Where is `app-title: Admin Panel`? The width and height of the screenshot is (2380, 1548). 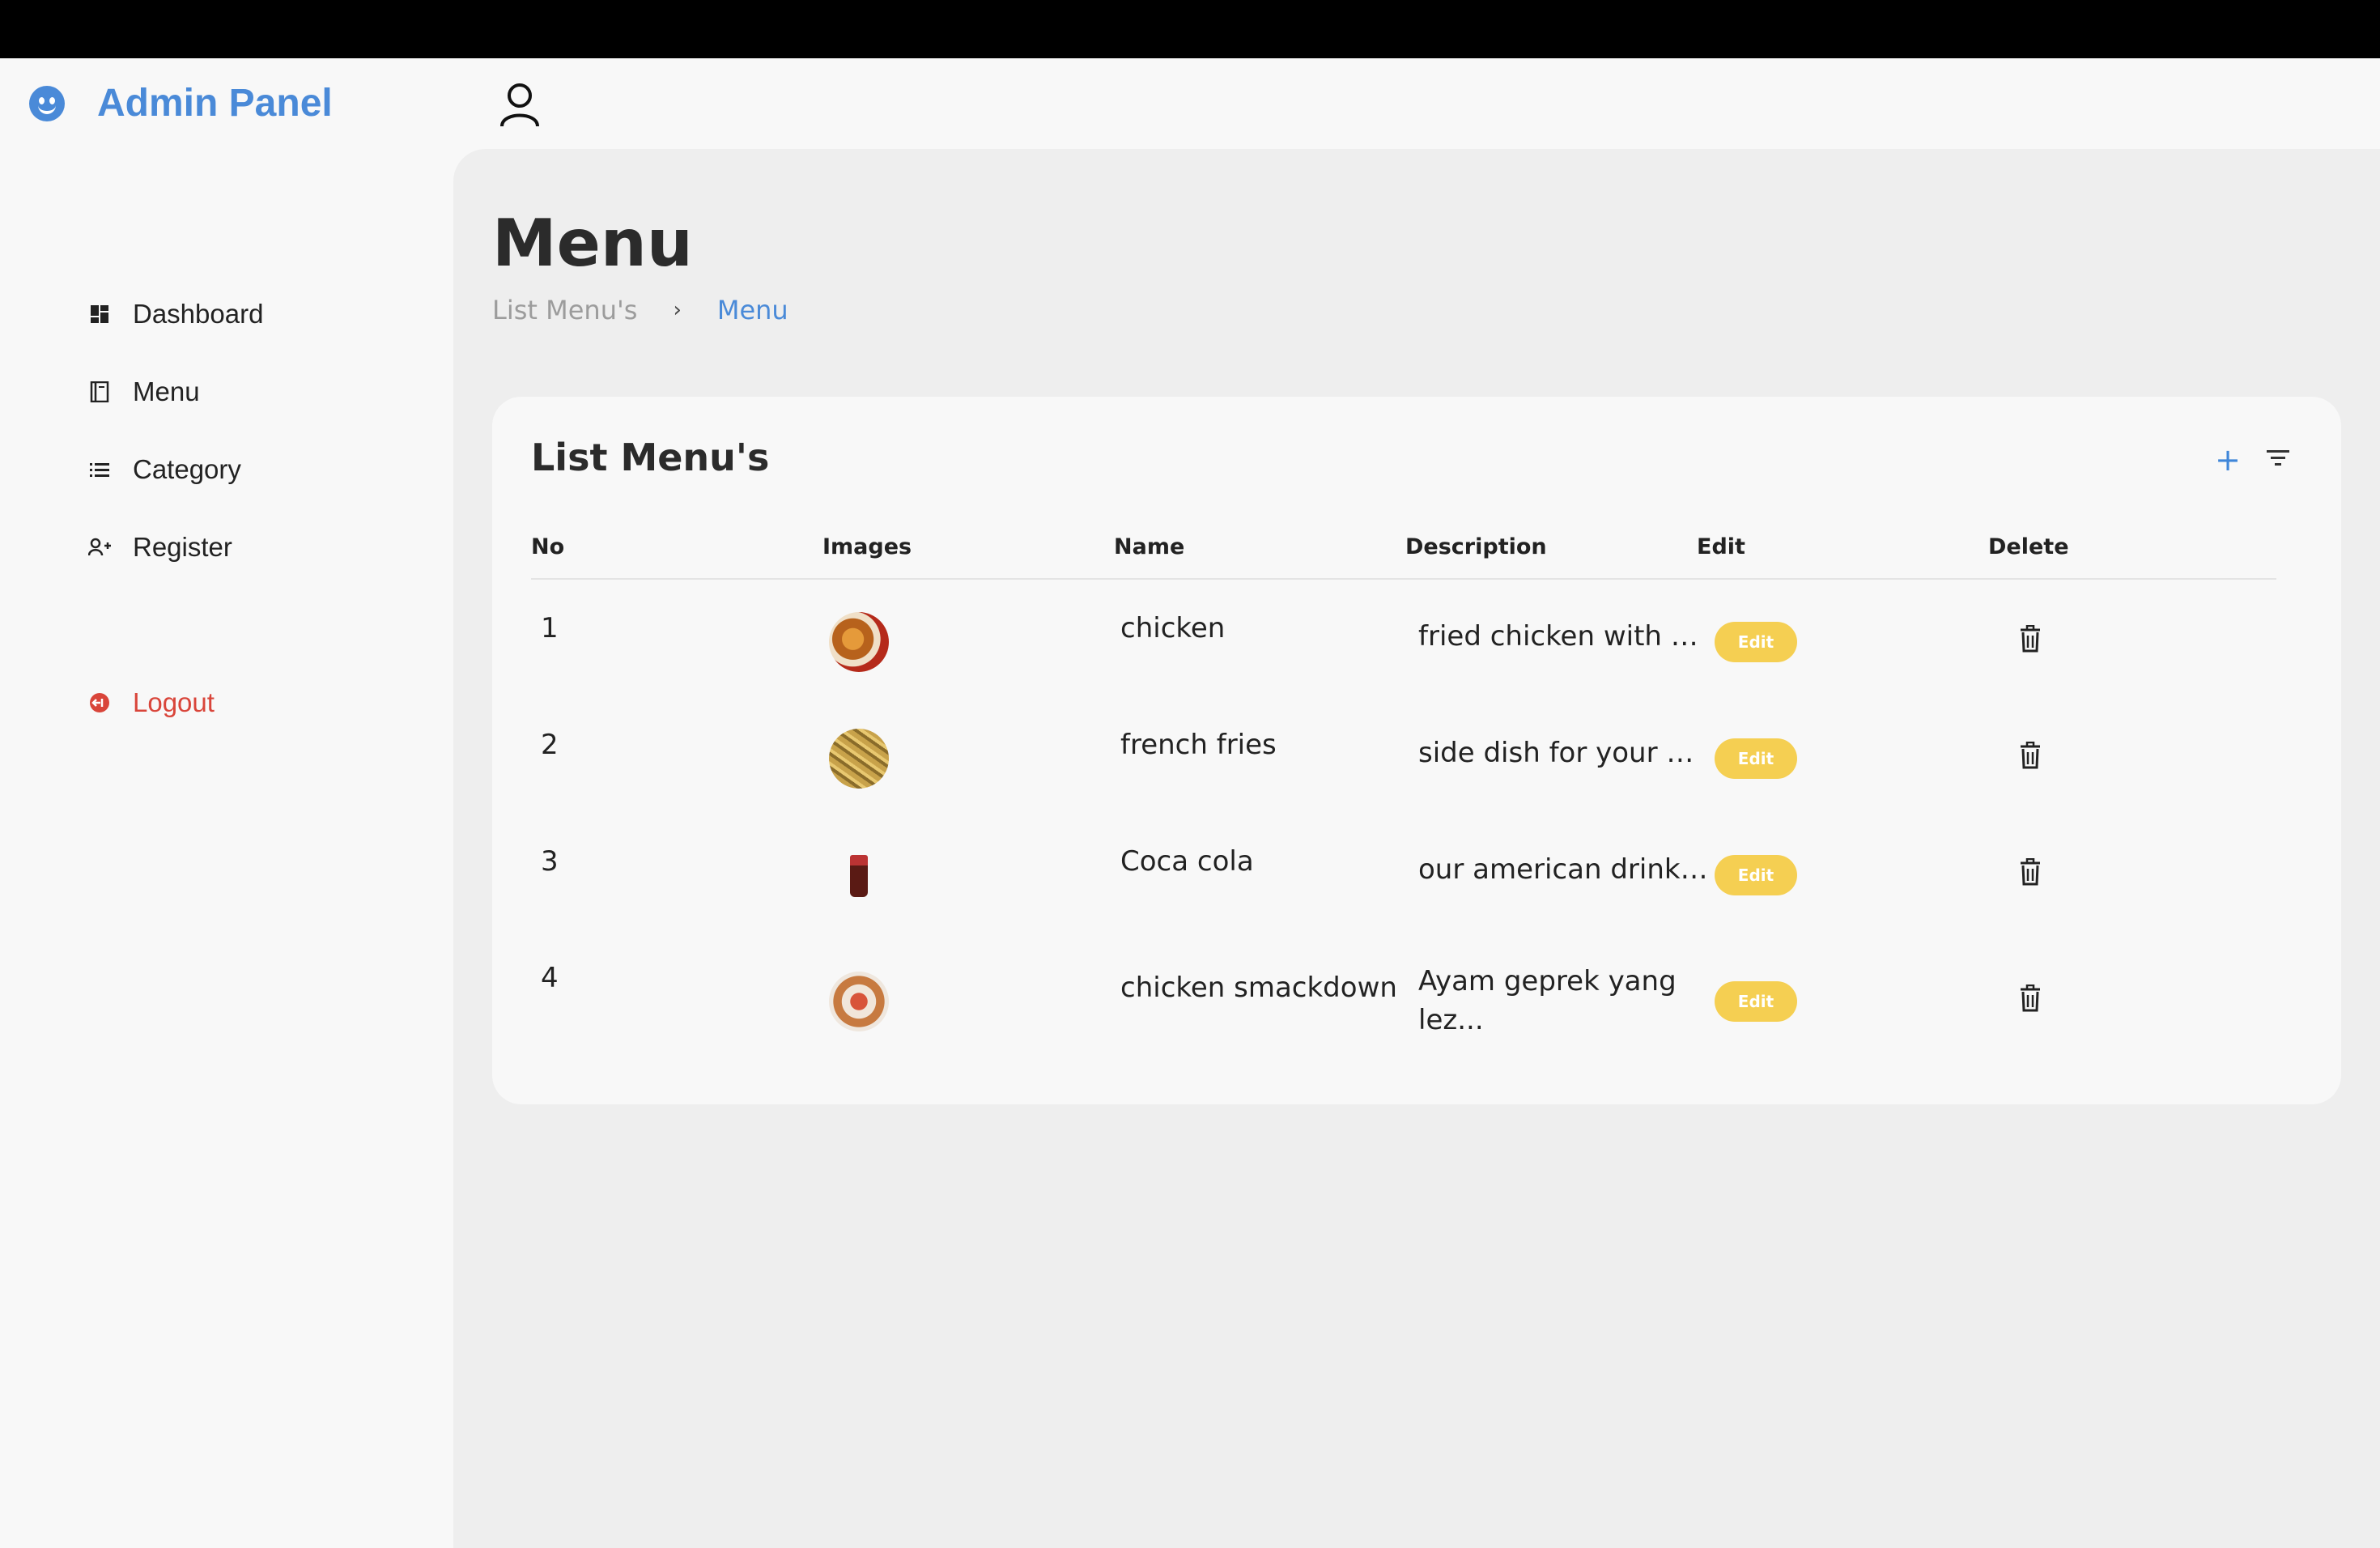
app-title: Admin Panel is located at coordinates (215, 104).